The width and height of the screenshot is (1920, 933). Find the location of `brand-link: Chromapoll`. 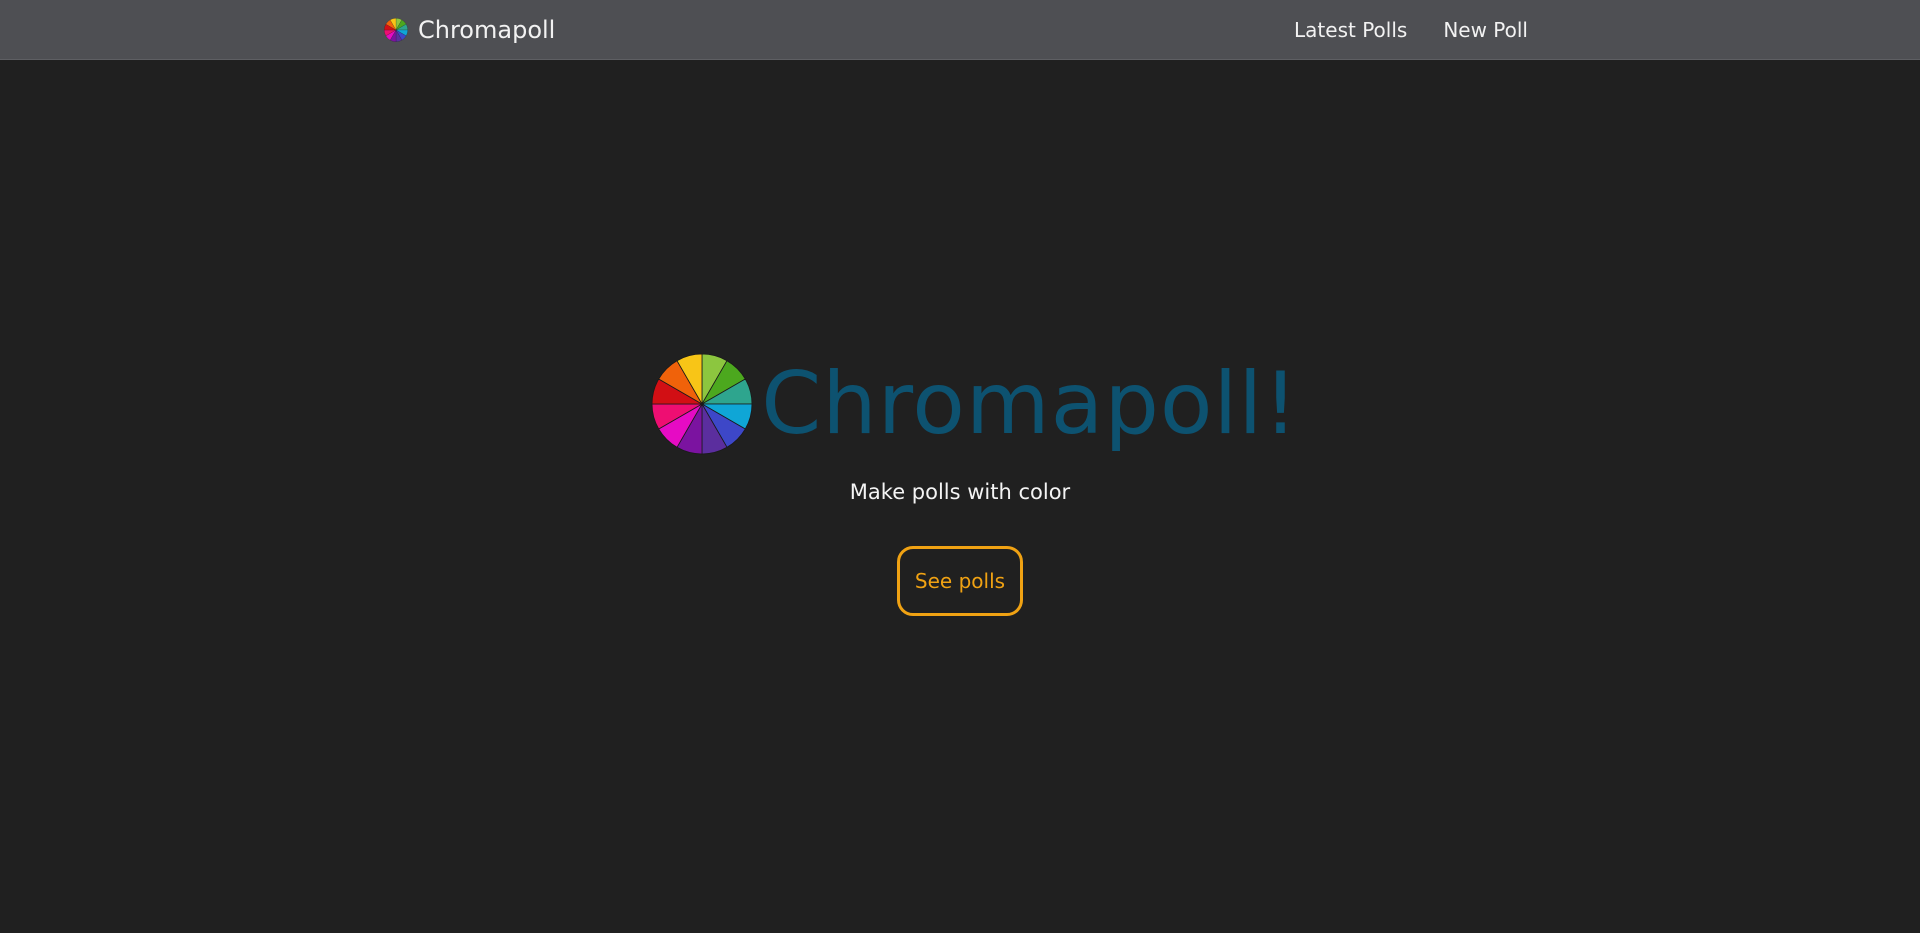

brand-link: Chromapoll is located at coordinates (469, 30).